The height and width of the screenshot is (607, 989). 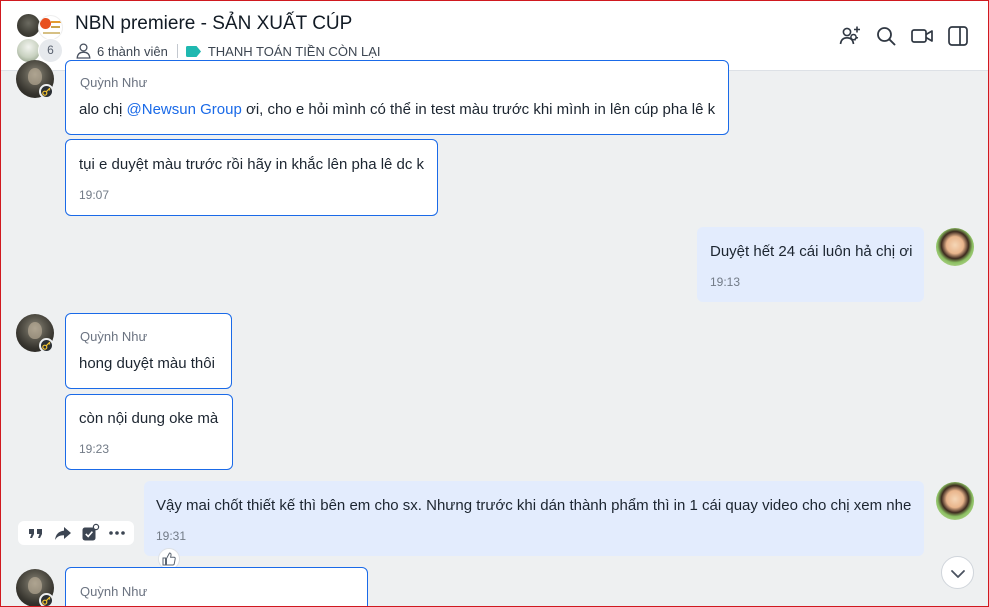 What do you see at coordinates (725, 282) in the screenshot?
I see `message-time: 19:13` at bounding box center [725, 282].